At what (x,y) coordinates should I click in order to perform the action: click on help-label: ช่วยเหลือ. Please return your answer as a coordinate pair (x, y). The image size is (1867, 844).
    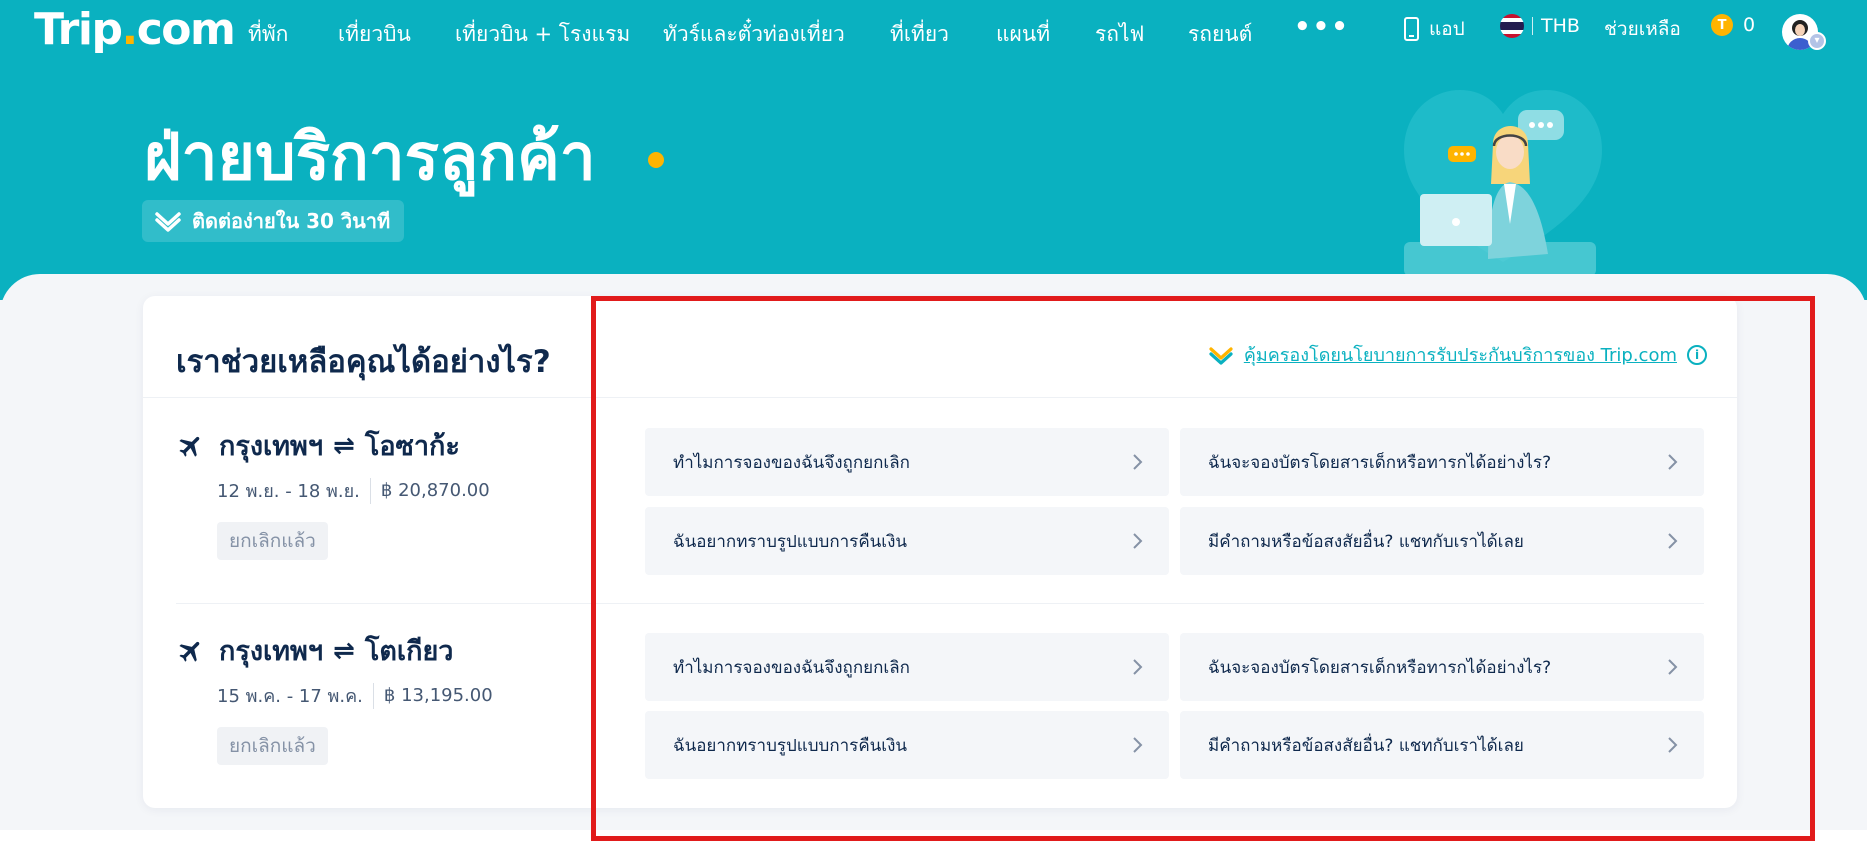
    Looking at the image, I should click on (1642, 29).